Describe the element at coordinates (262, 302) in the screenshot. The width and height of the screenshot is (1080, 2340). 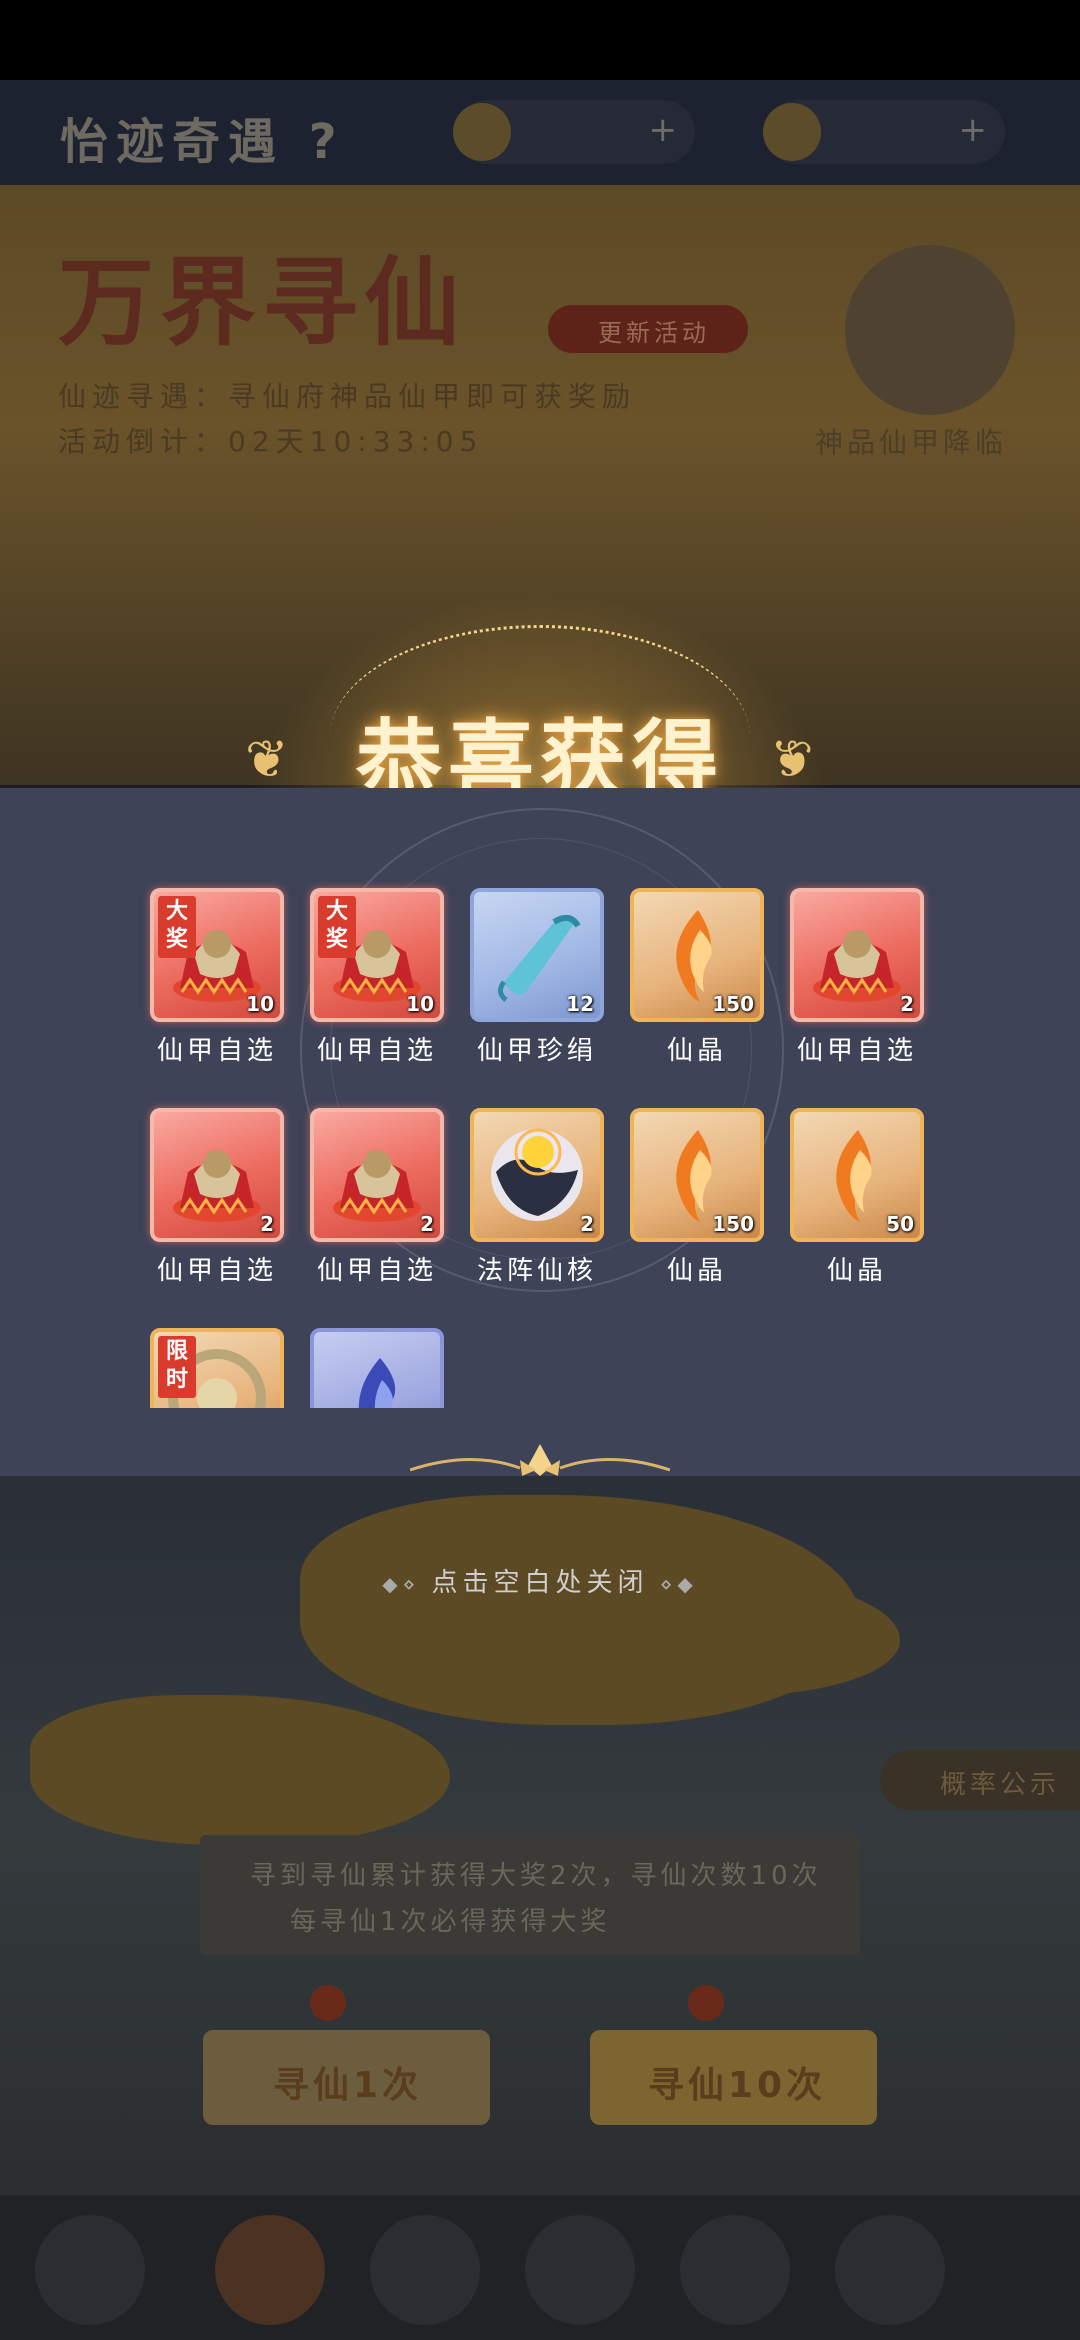
I see `banner-title: 万界寻仙` at that location.